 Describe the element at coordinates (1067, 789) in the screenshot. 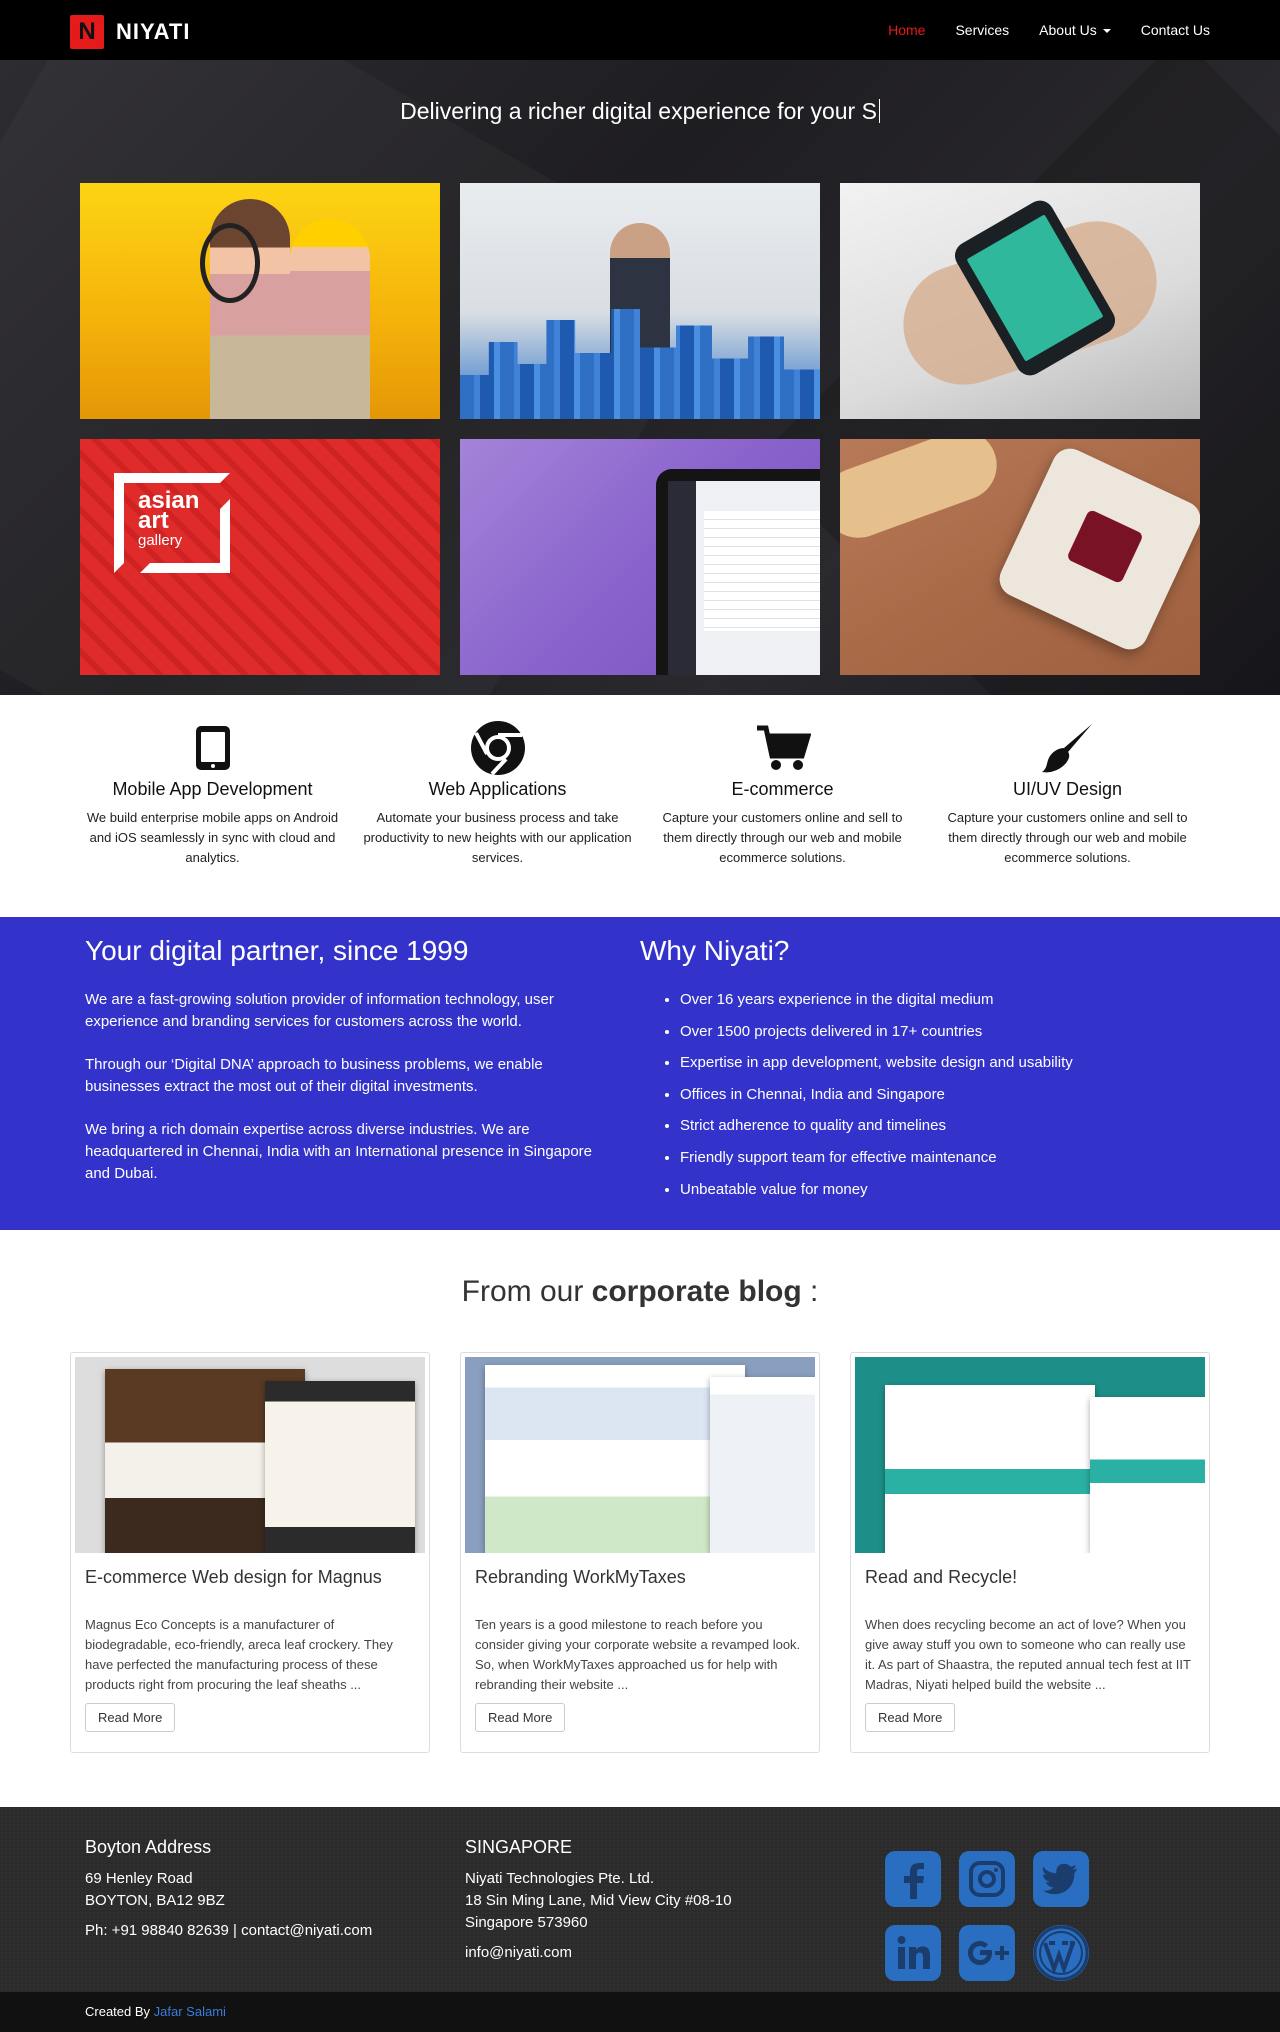

I see `service-title: UI/UV Design` at that location.